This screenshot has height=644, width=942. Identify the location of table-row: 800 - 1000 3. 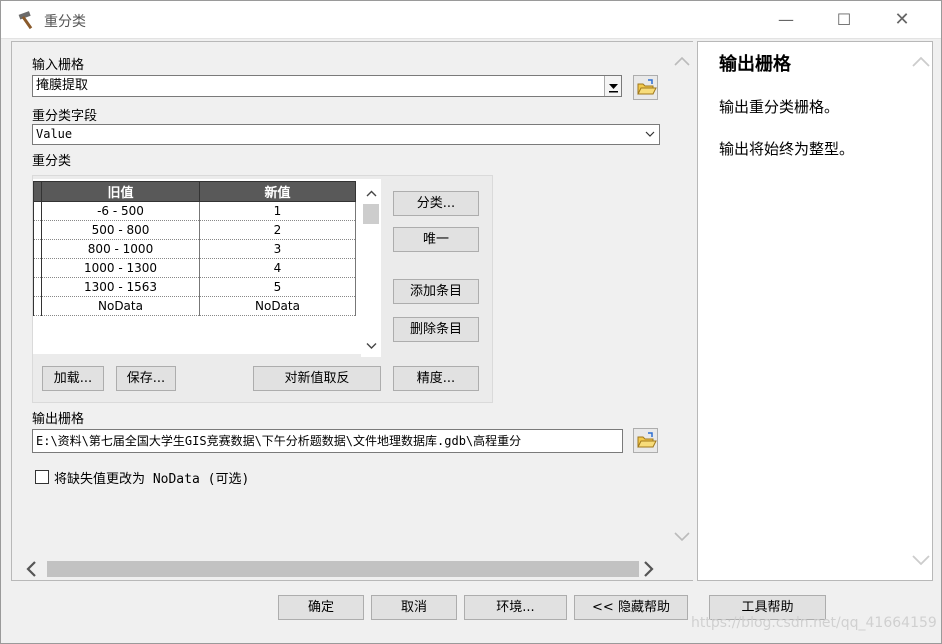
(194, 249).